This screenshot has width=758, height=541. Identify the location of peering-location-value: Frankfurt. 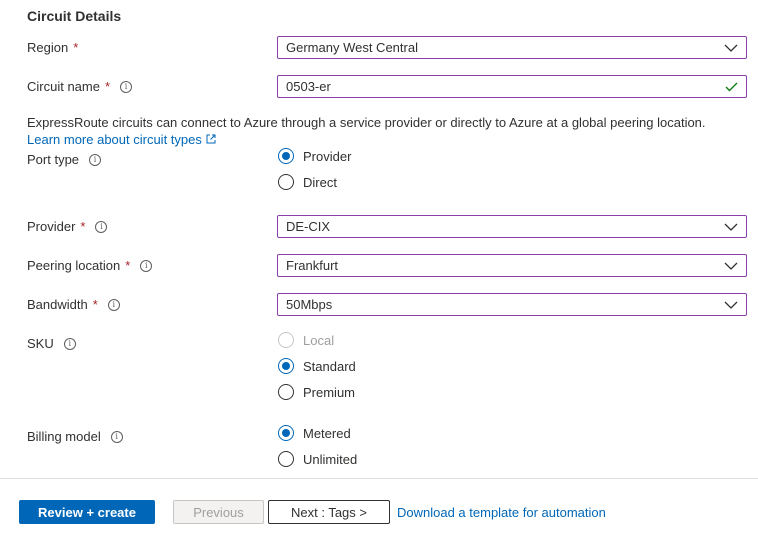
(312, 265).